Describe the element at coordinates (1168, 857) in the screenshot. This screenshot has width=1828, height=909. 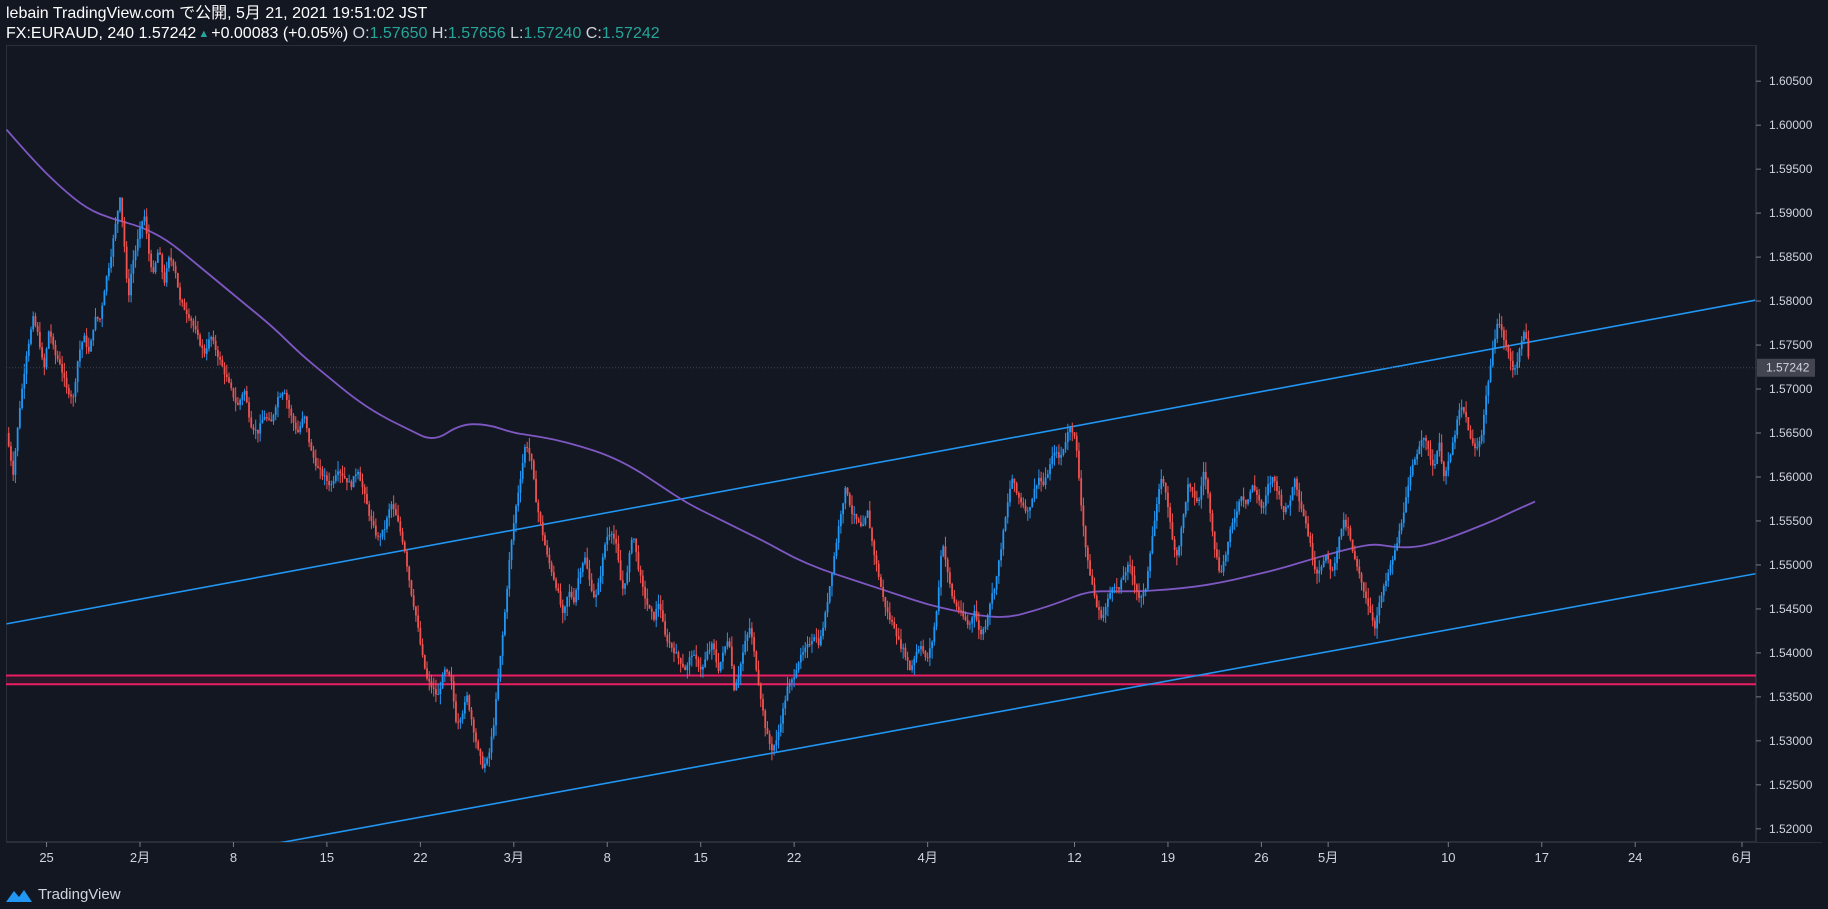
I see `time-tick-label: 19` at that location.